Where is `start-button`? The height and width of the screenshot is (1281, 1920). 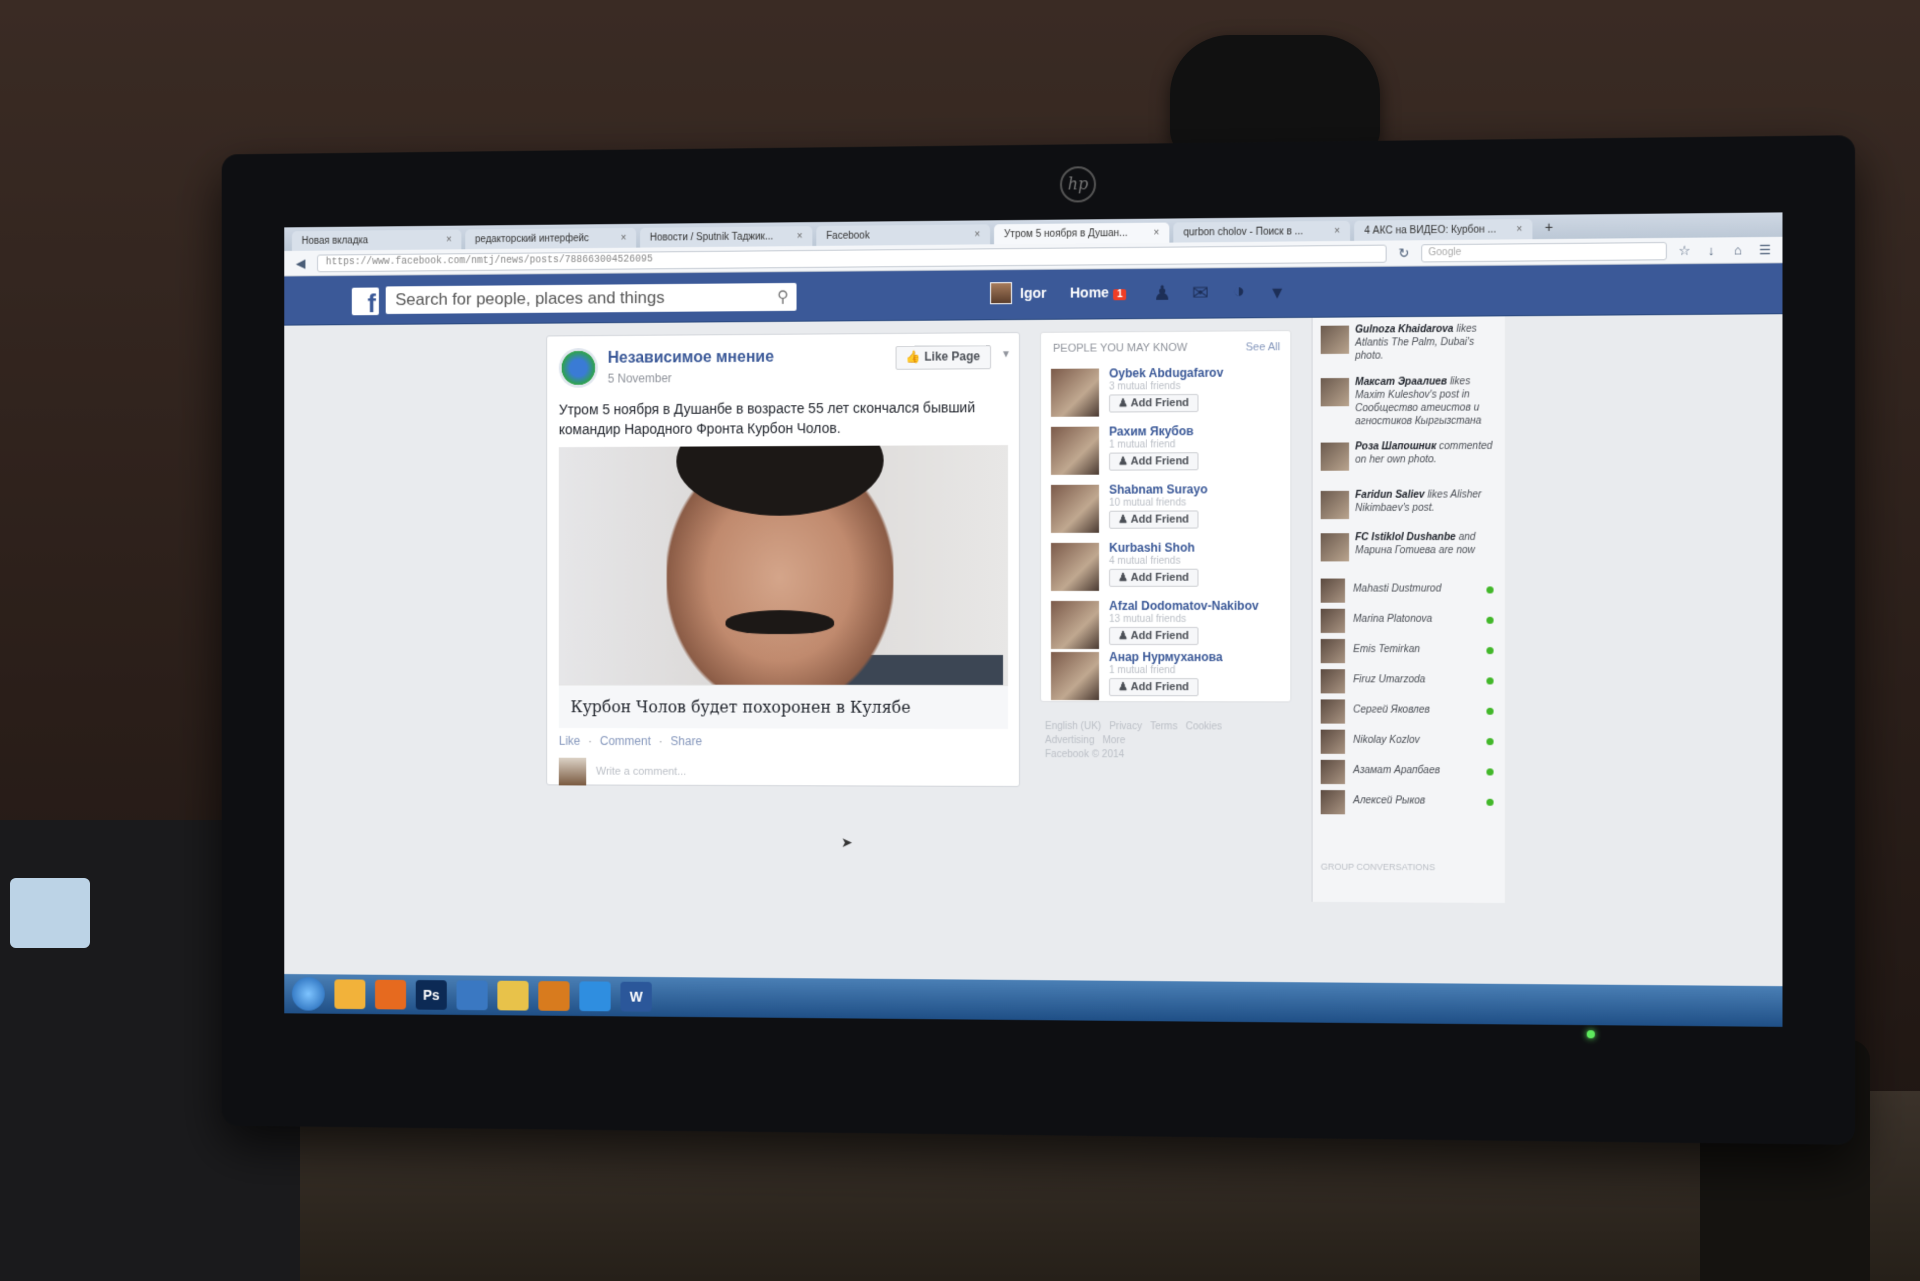
start-button is located at coordinates (308, 994).